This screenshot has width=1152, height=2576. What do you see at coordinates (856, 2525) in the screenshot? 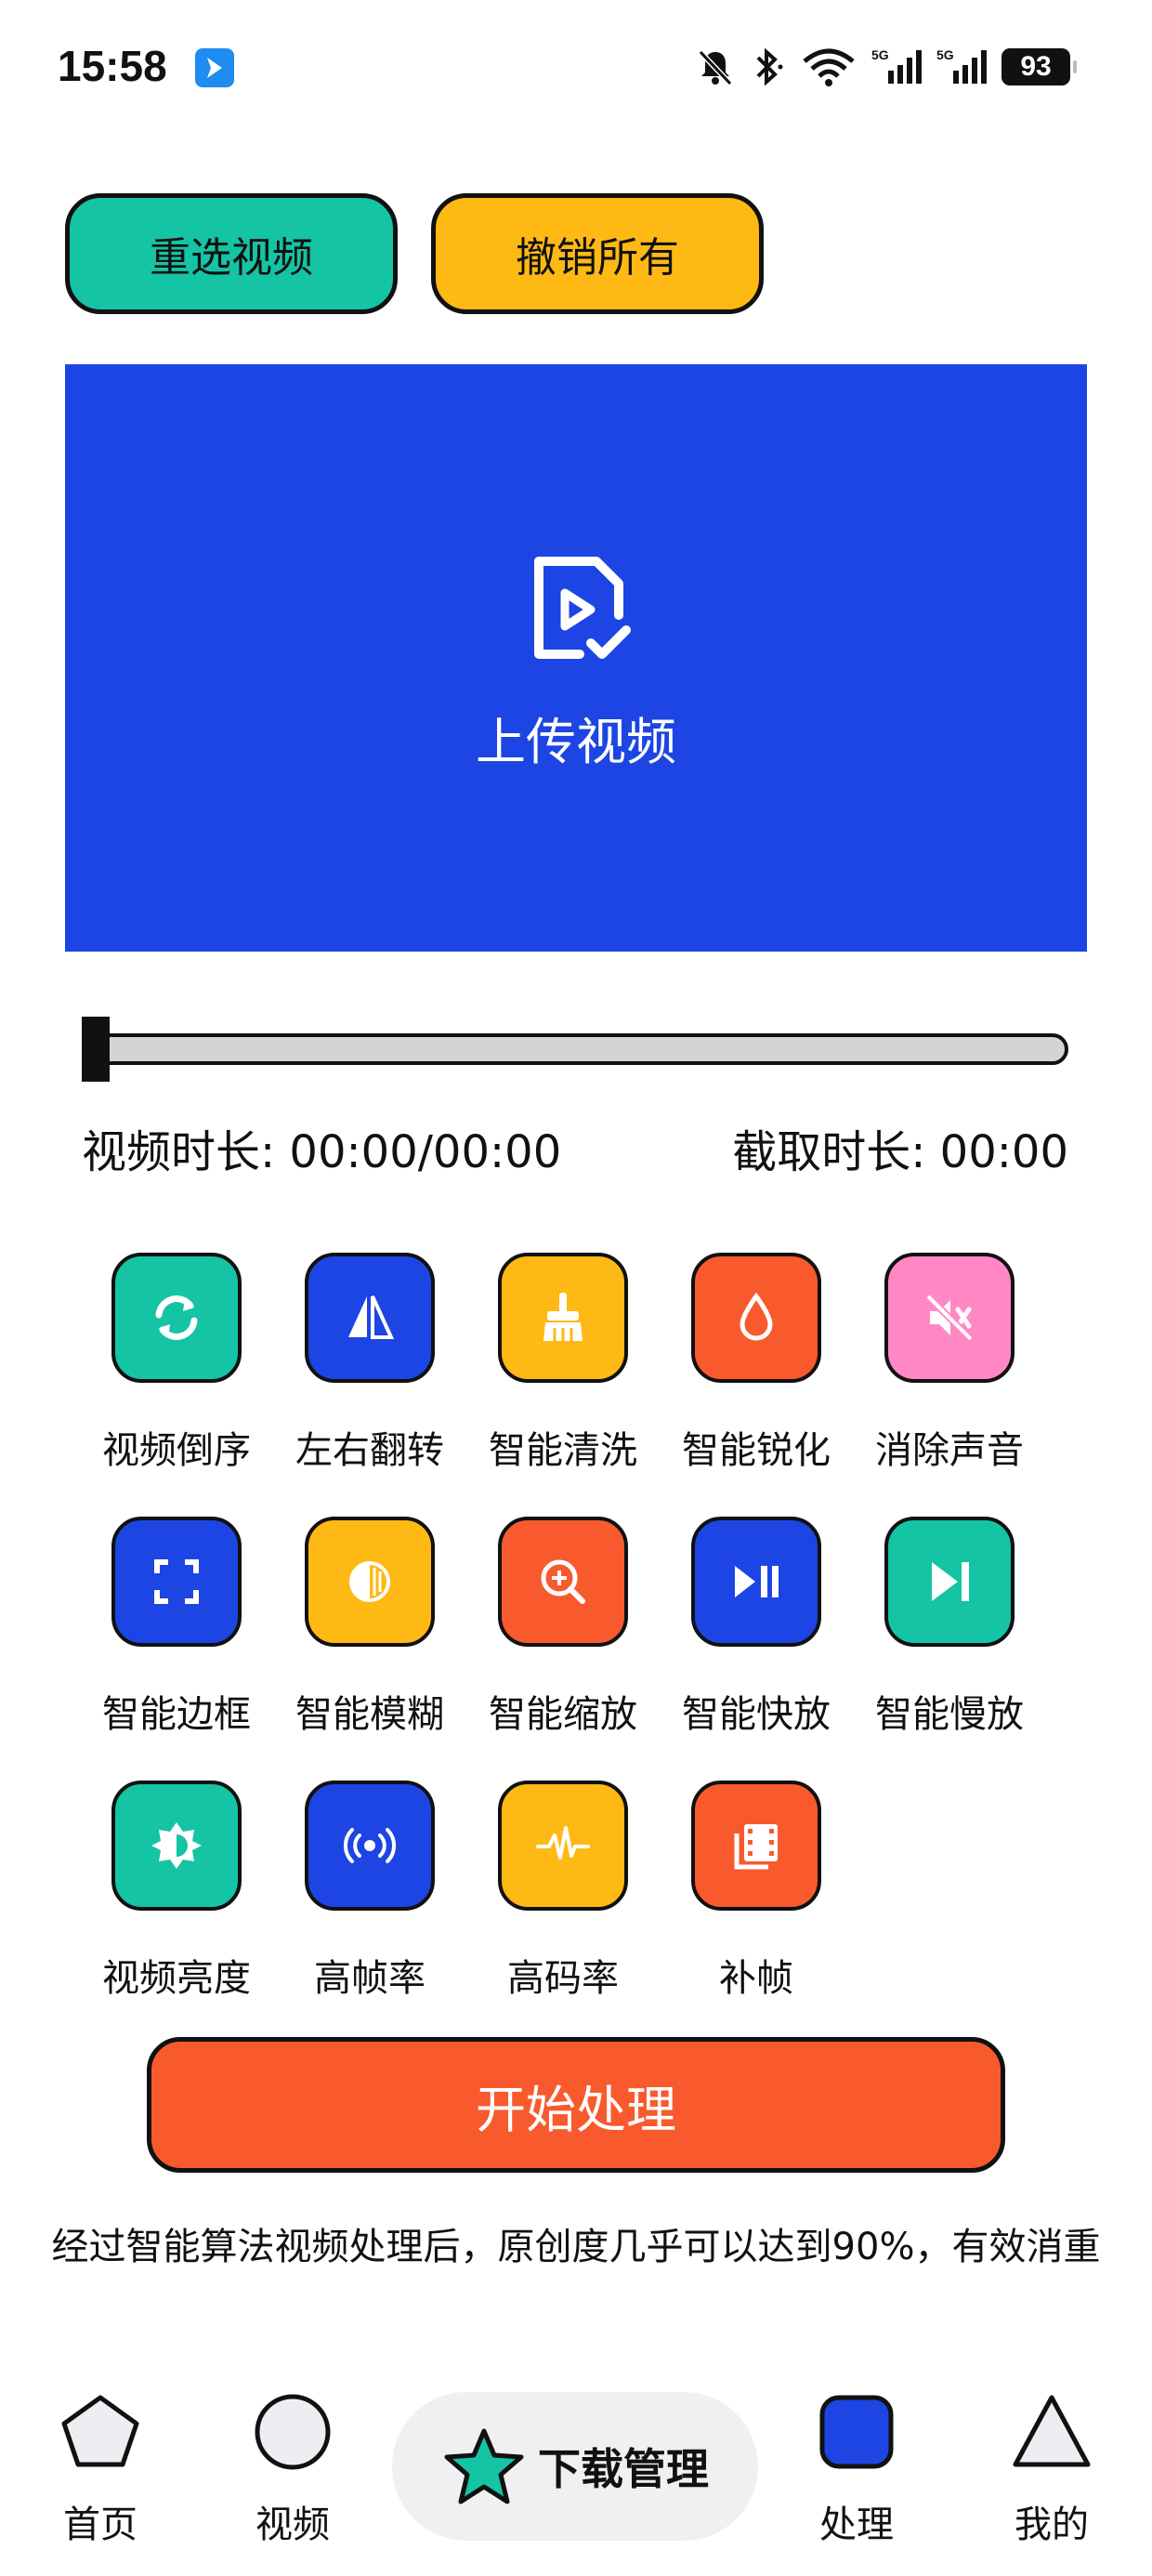
I see `nav-process-label: 处理` at bounding box center [856, 2525].